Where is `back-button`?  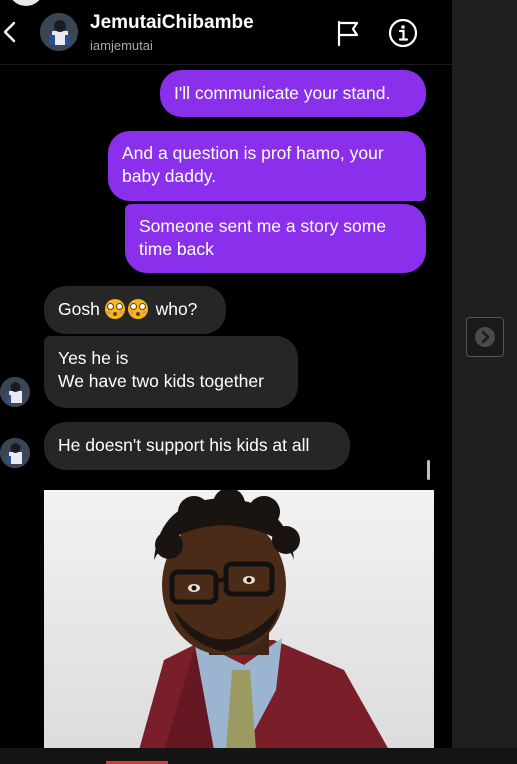 back-button is located at coordinates (11, 32).